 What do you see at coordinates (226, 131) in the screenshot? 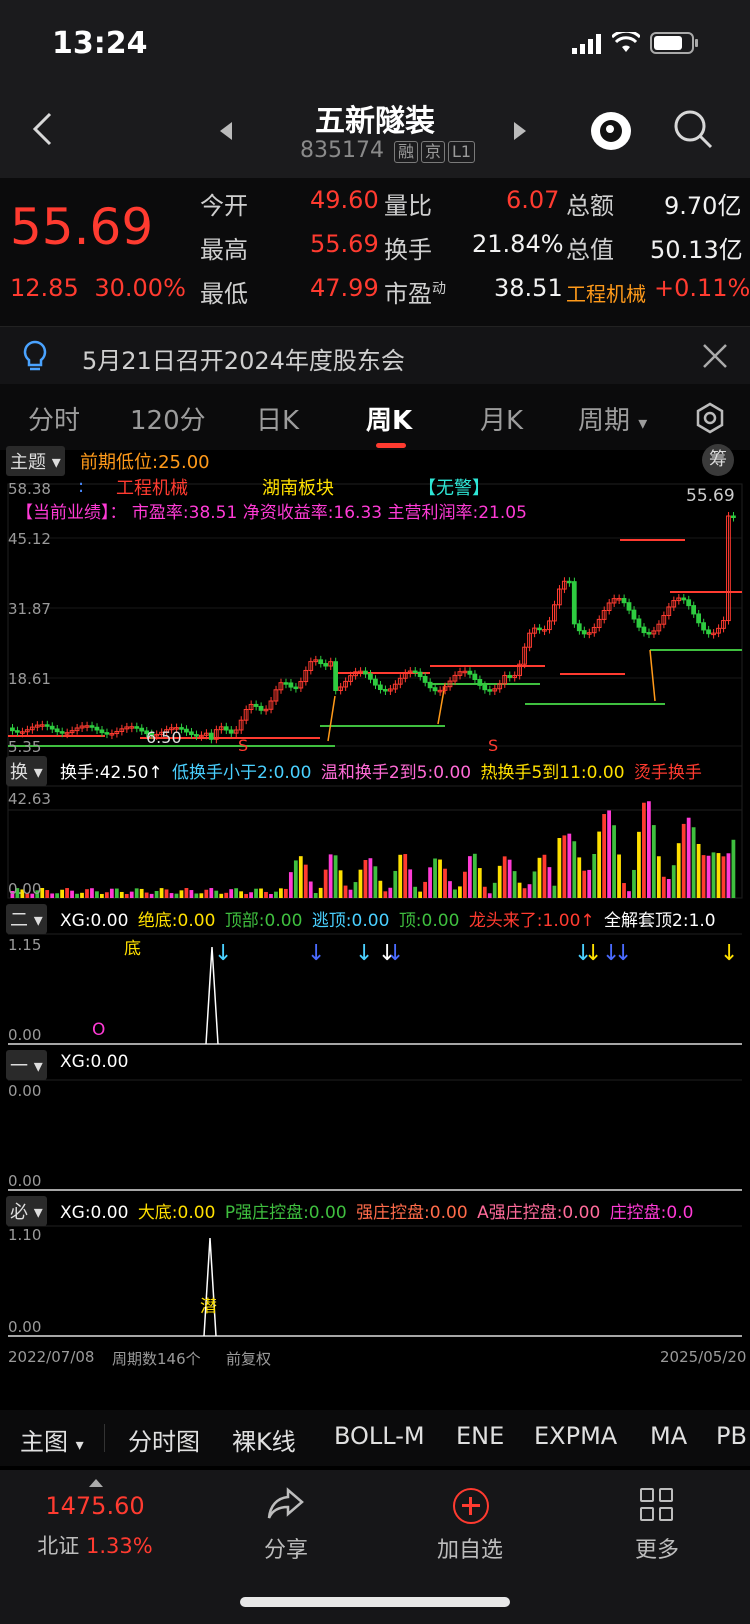
I see `prev-stock-icon` at bounding box center [226, 131].